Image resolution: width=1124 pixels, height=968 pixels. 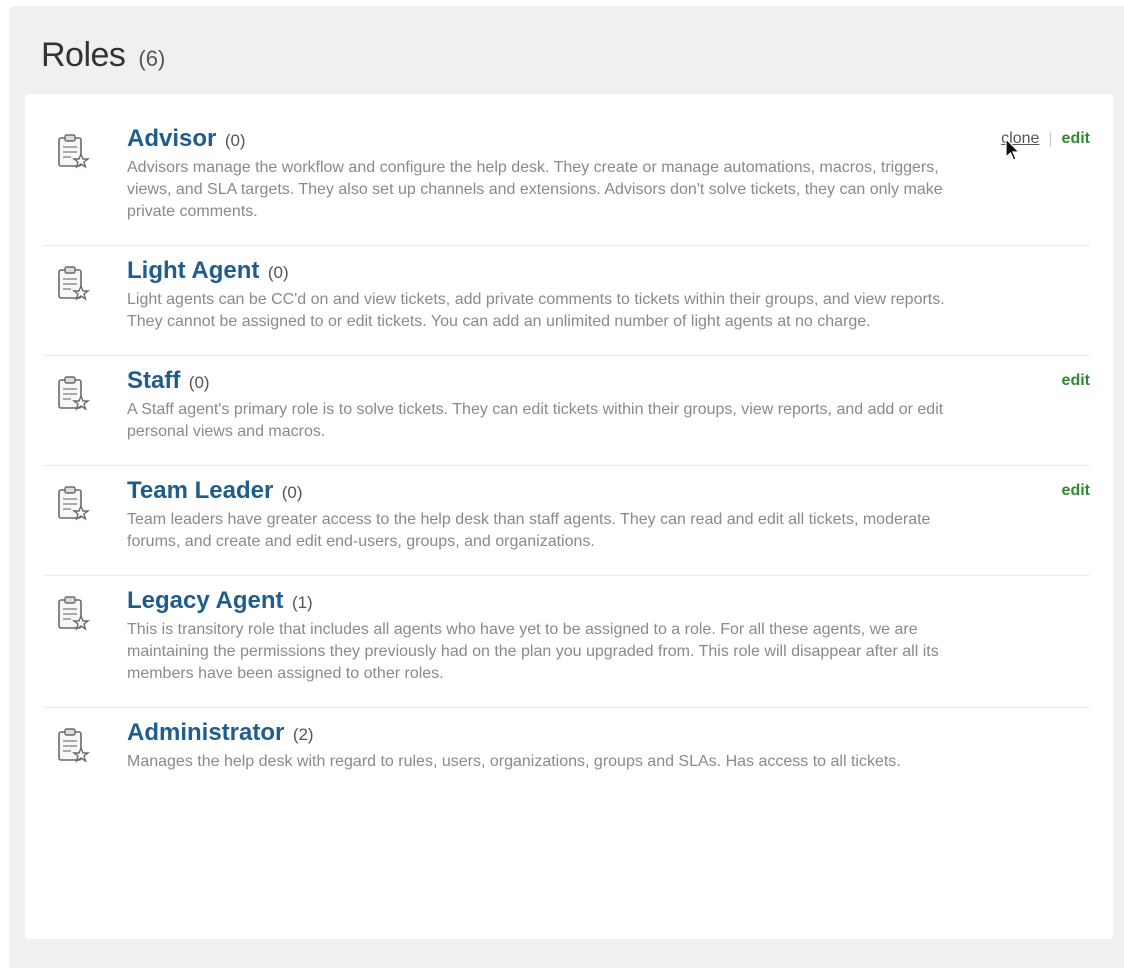 What do you see at coordinates (542, 492) in the screenshot?
I see `role-heading: Team Leader (0)` at bounding box center [542, 492].